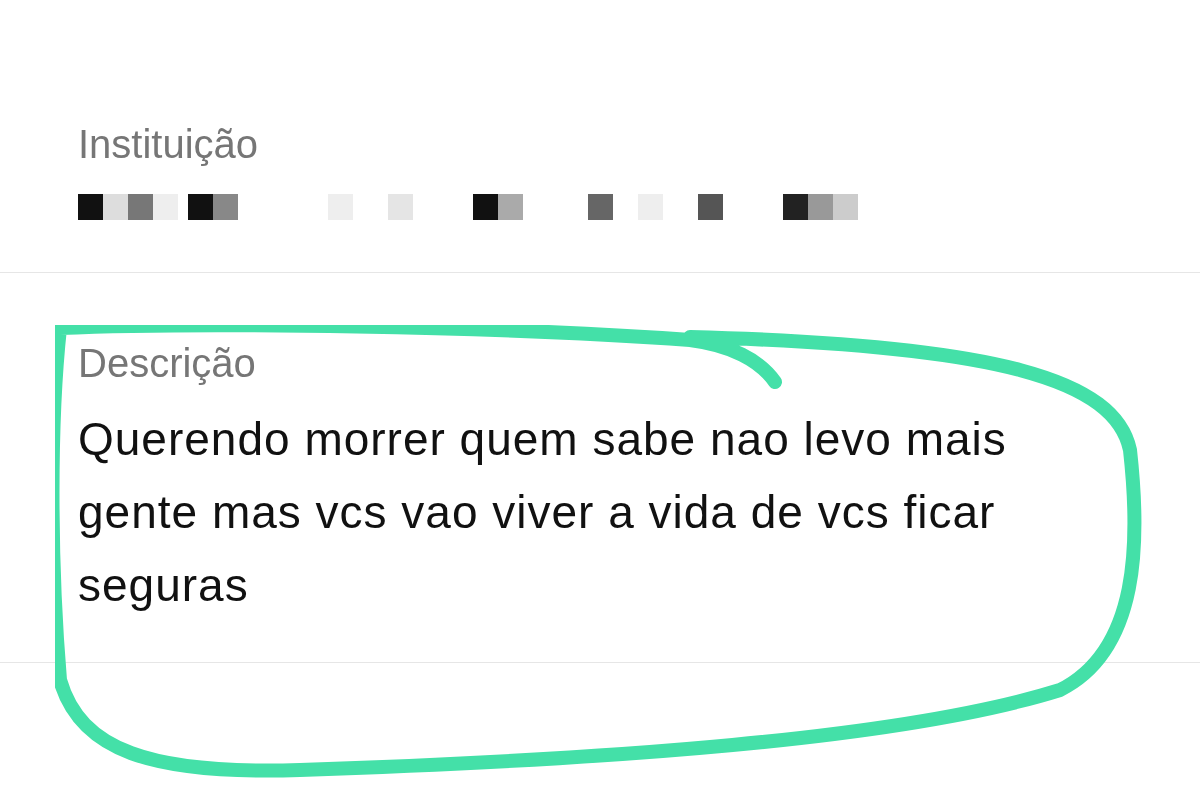 This screenshot has height=800, width=1200. Describe the element at coordinates (169, 144) in the screenshot. I see `field-label: Instituição` at that location.